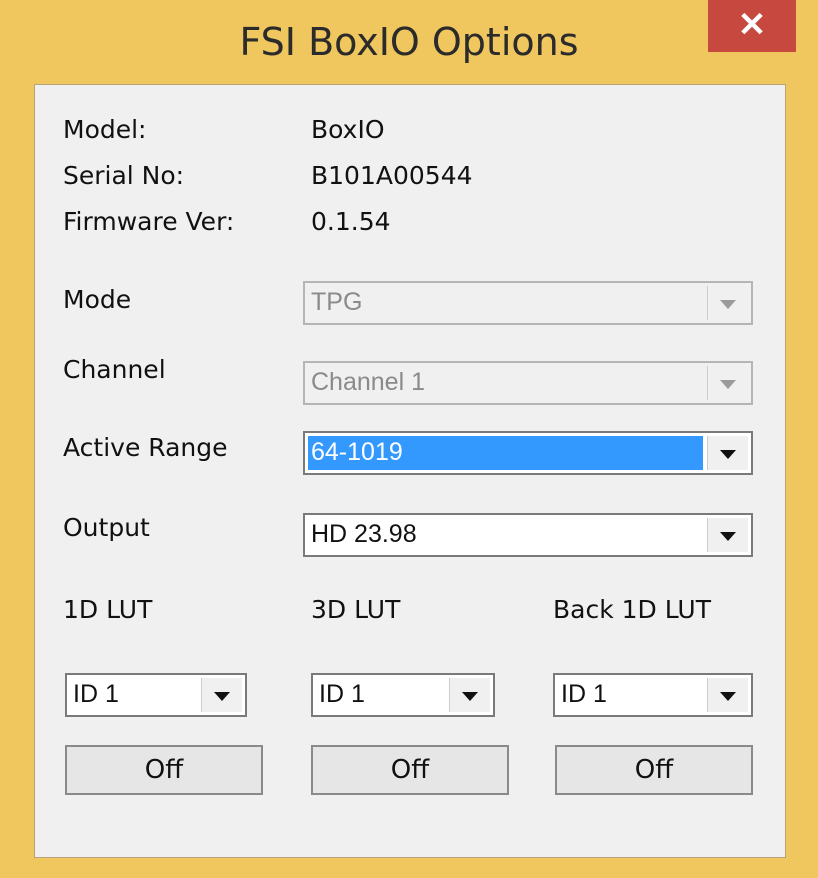 Image resolution: width=818 pixels, height=878 pixels. Describe the element at coordinates (368, 382) in the screenshot. I see `channel-value: Channel 1` at that location.